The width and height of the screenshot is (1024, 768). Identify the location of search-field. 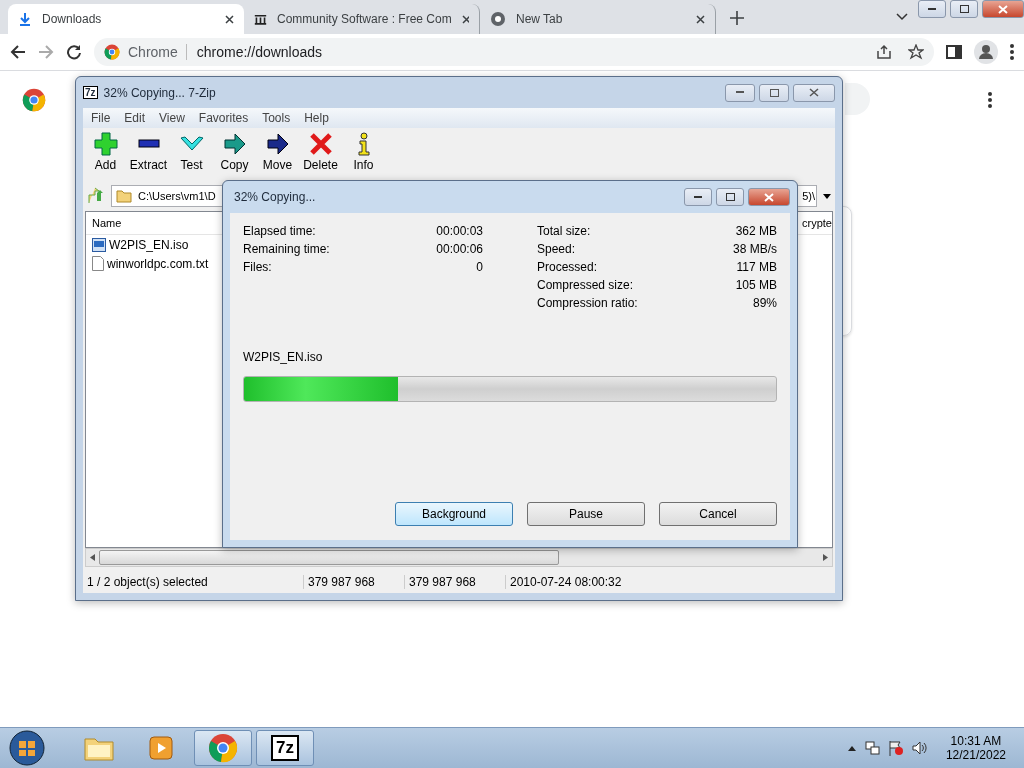
(857, 99).